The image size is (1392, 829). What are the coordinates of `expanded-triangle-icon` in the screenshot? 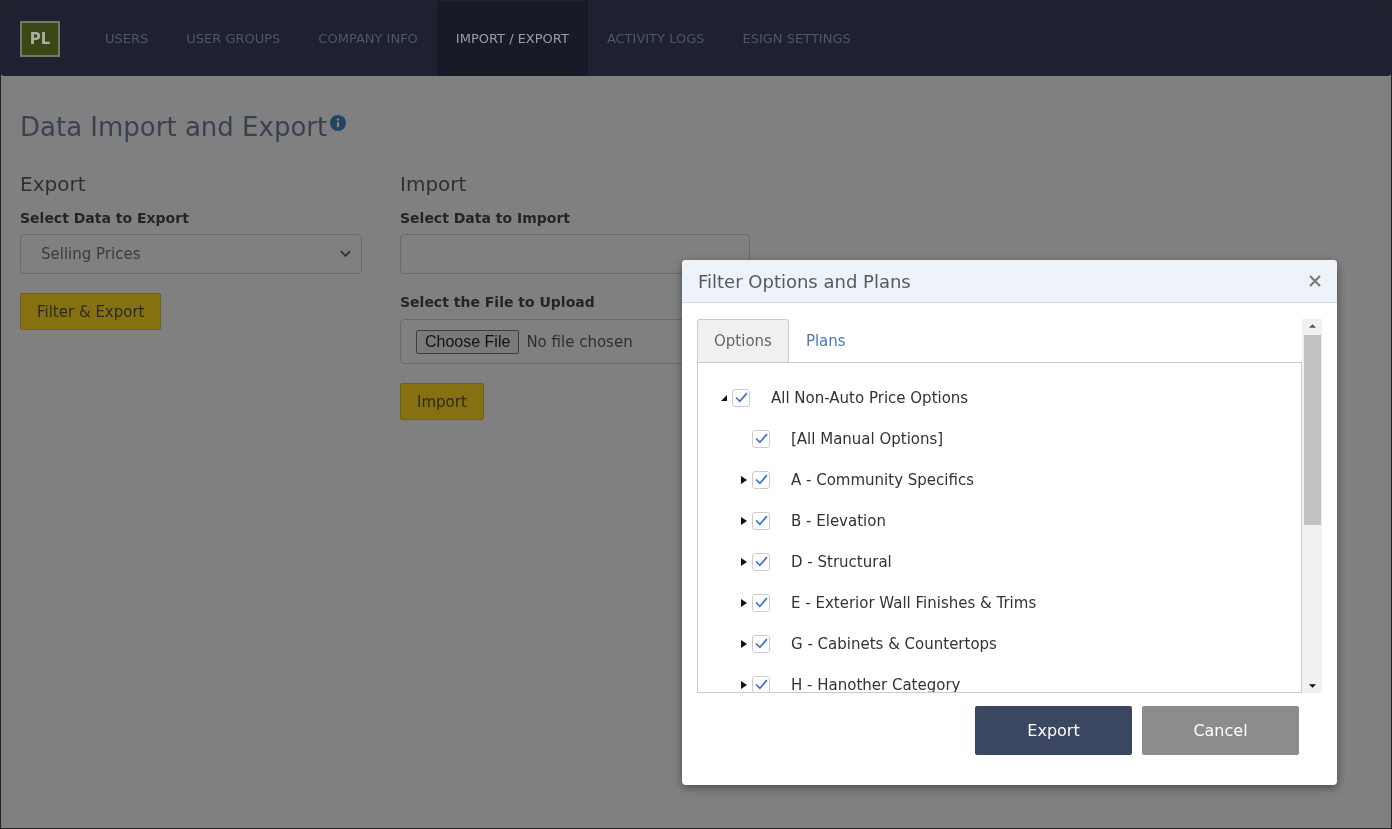 It's located at (724, 397).